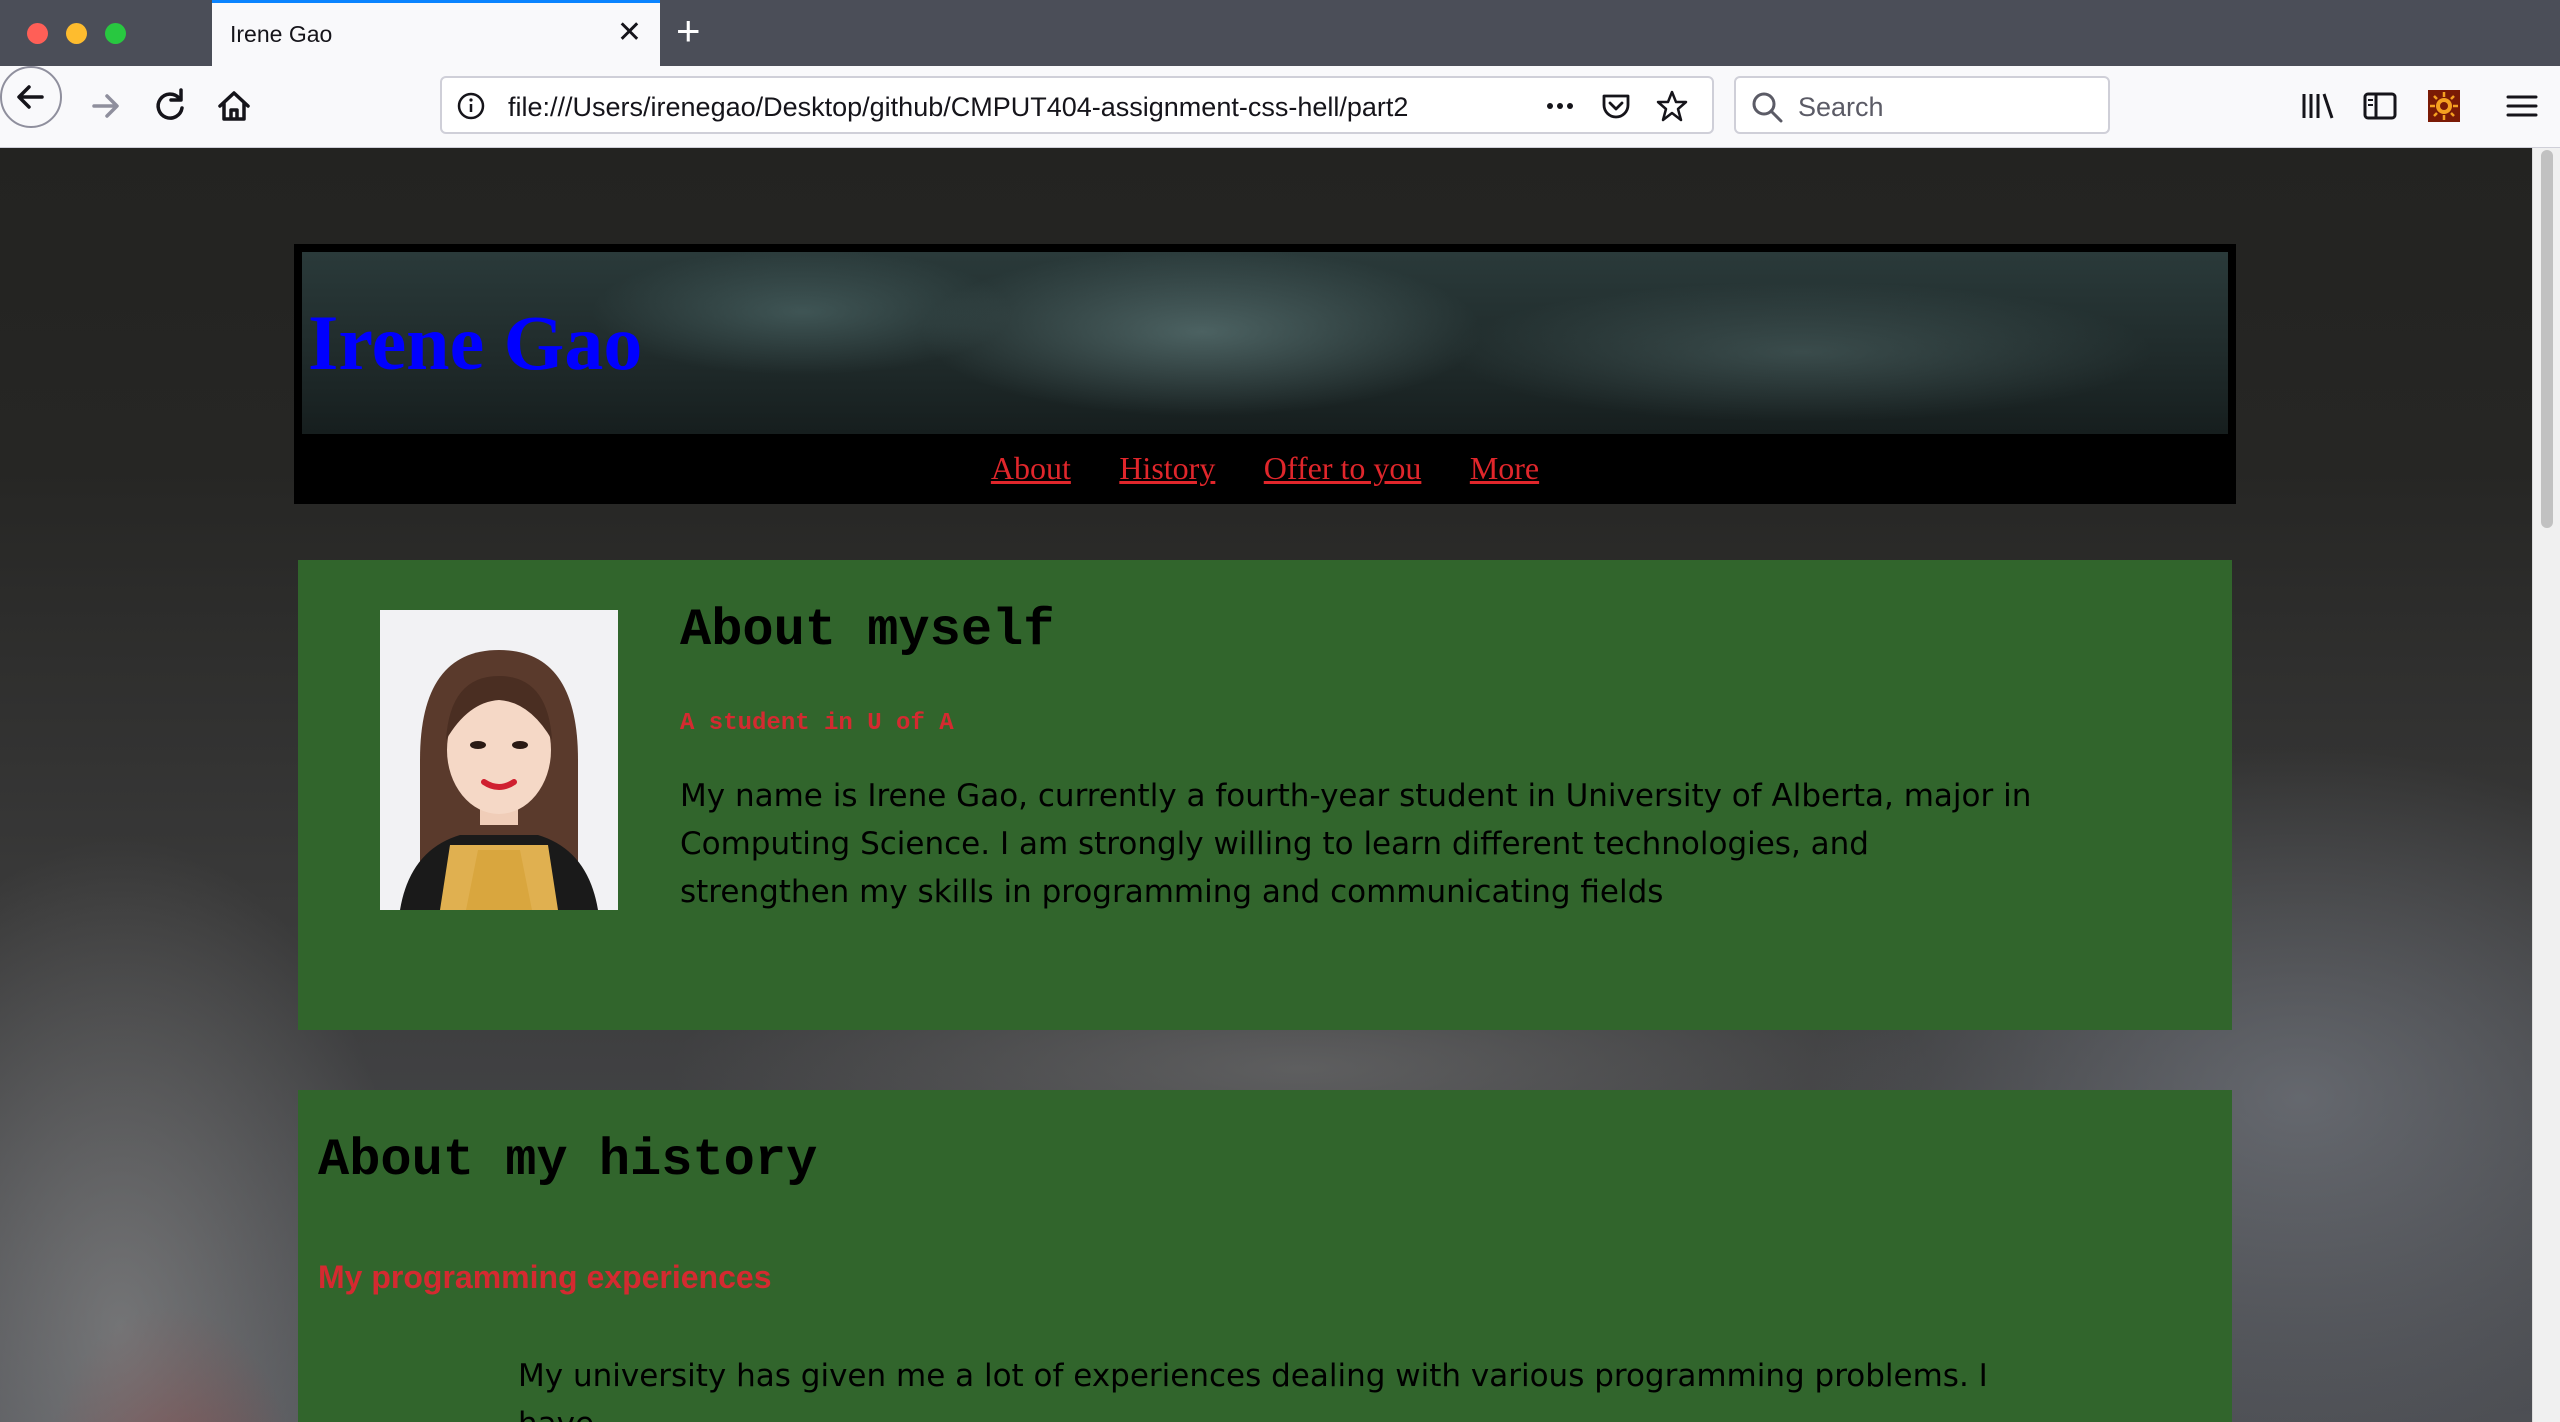 This screenshot has height=1422, width=2560. Describe the element at coordinates (688, 31) in the screenshot. I see `new-tab-icon: +` at that location.